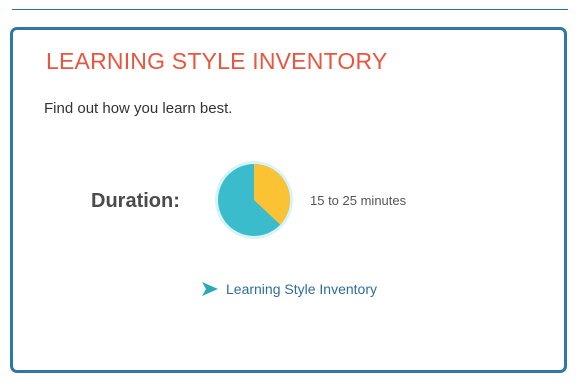 This screenshot has height=386, width=584. Describe the element at coordinates (254, 200) in the screenshot. I see `pie-chart-icon` at that location.